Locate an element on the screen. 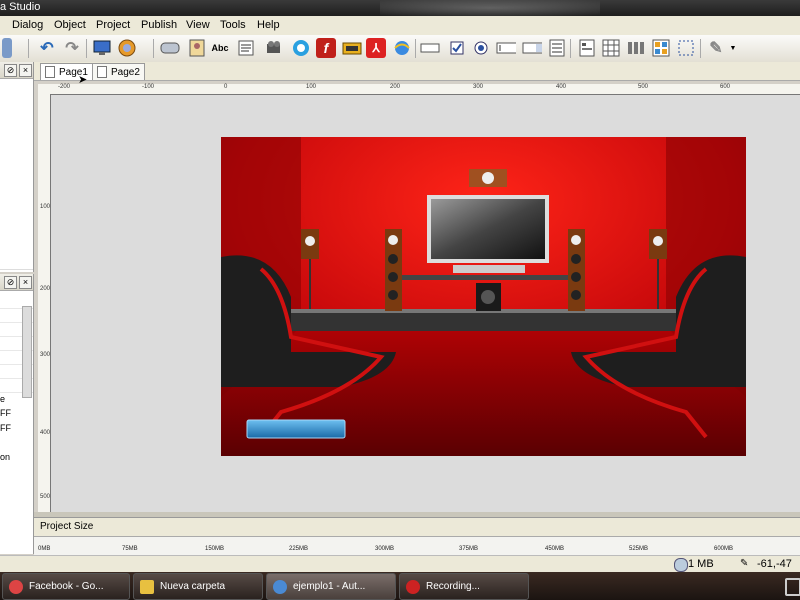  catalog-icon is located at coordinates (661, 48).